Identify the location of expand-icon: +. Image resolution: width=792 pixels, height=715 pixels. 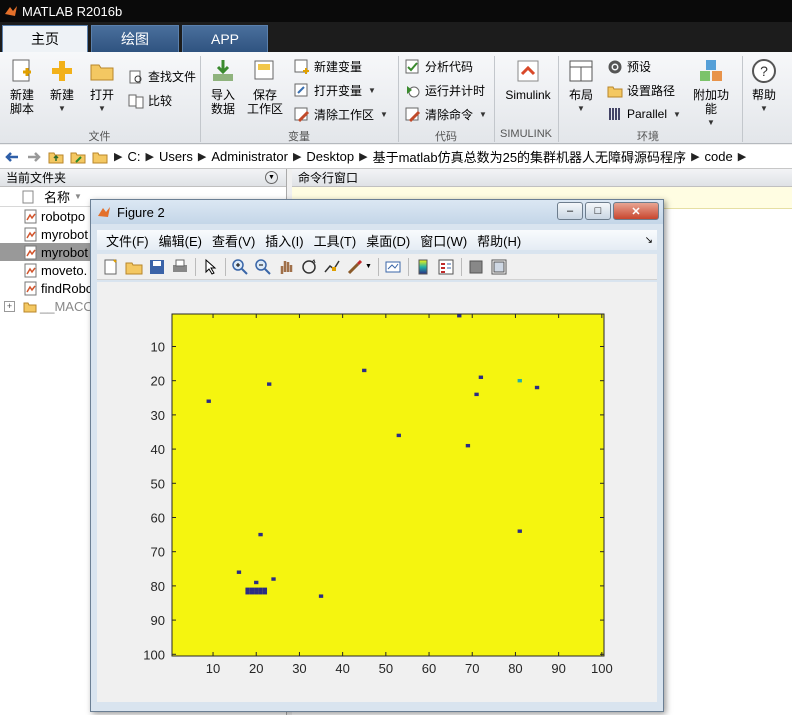
(9, 306).